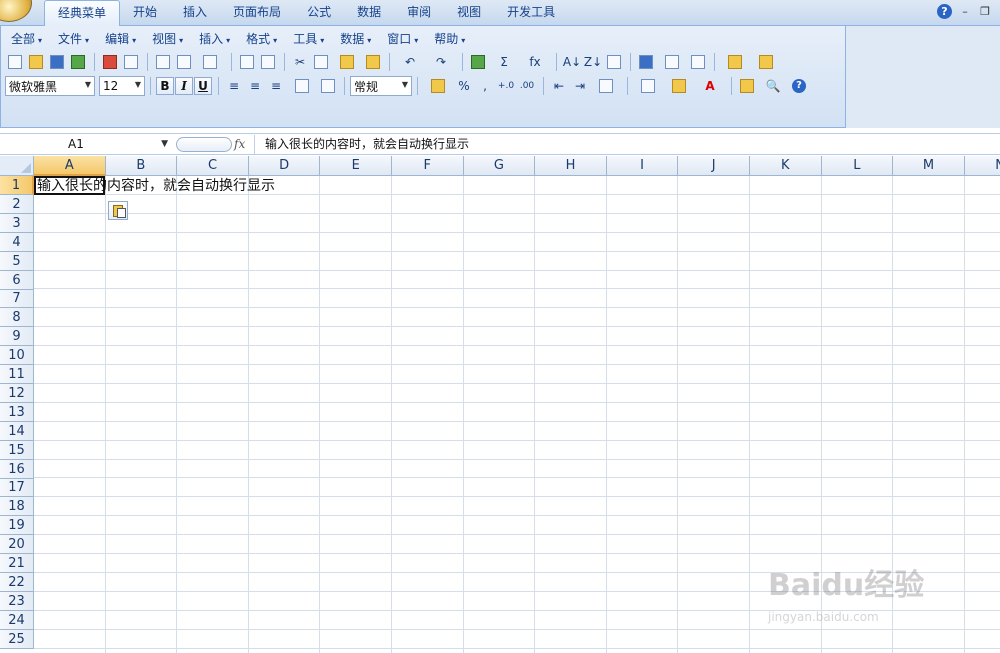 Image resolution: width=1000 pixels, height=653 pixels. Describe the element at coordinates (17, 242) in the screenshot. I see `row-header-4: 4` at that location.